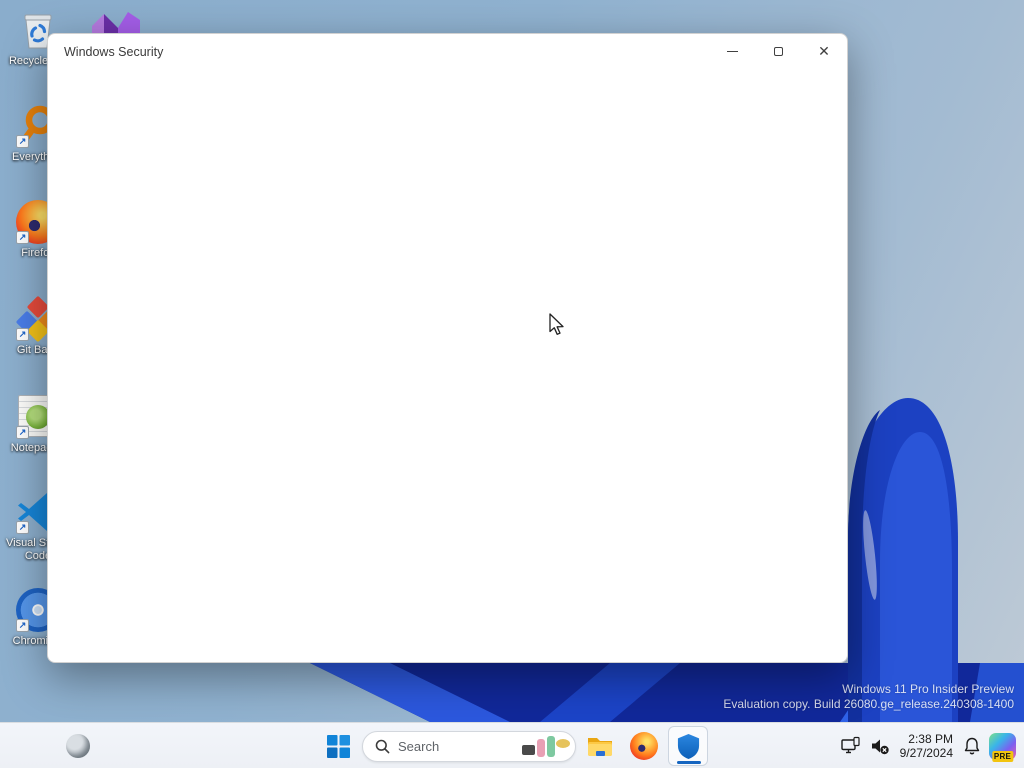 The width and height of the screenshot is (1024, 768). I want to click on firefox-taskbar-button, so click(644, 746).